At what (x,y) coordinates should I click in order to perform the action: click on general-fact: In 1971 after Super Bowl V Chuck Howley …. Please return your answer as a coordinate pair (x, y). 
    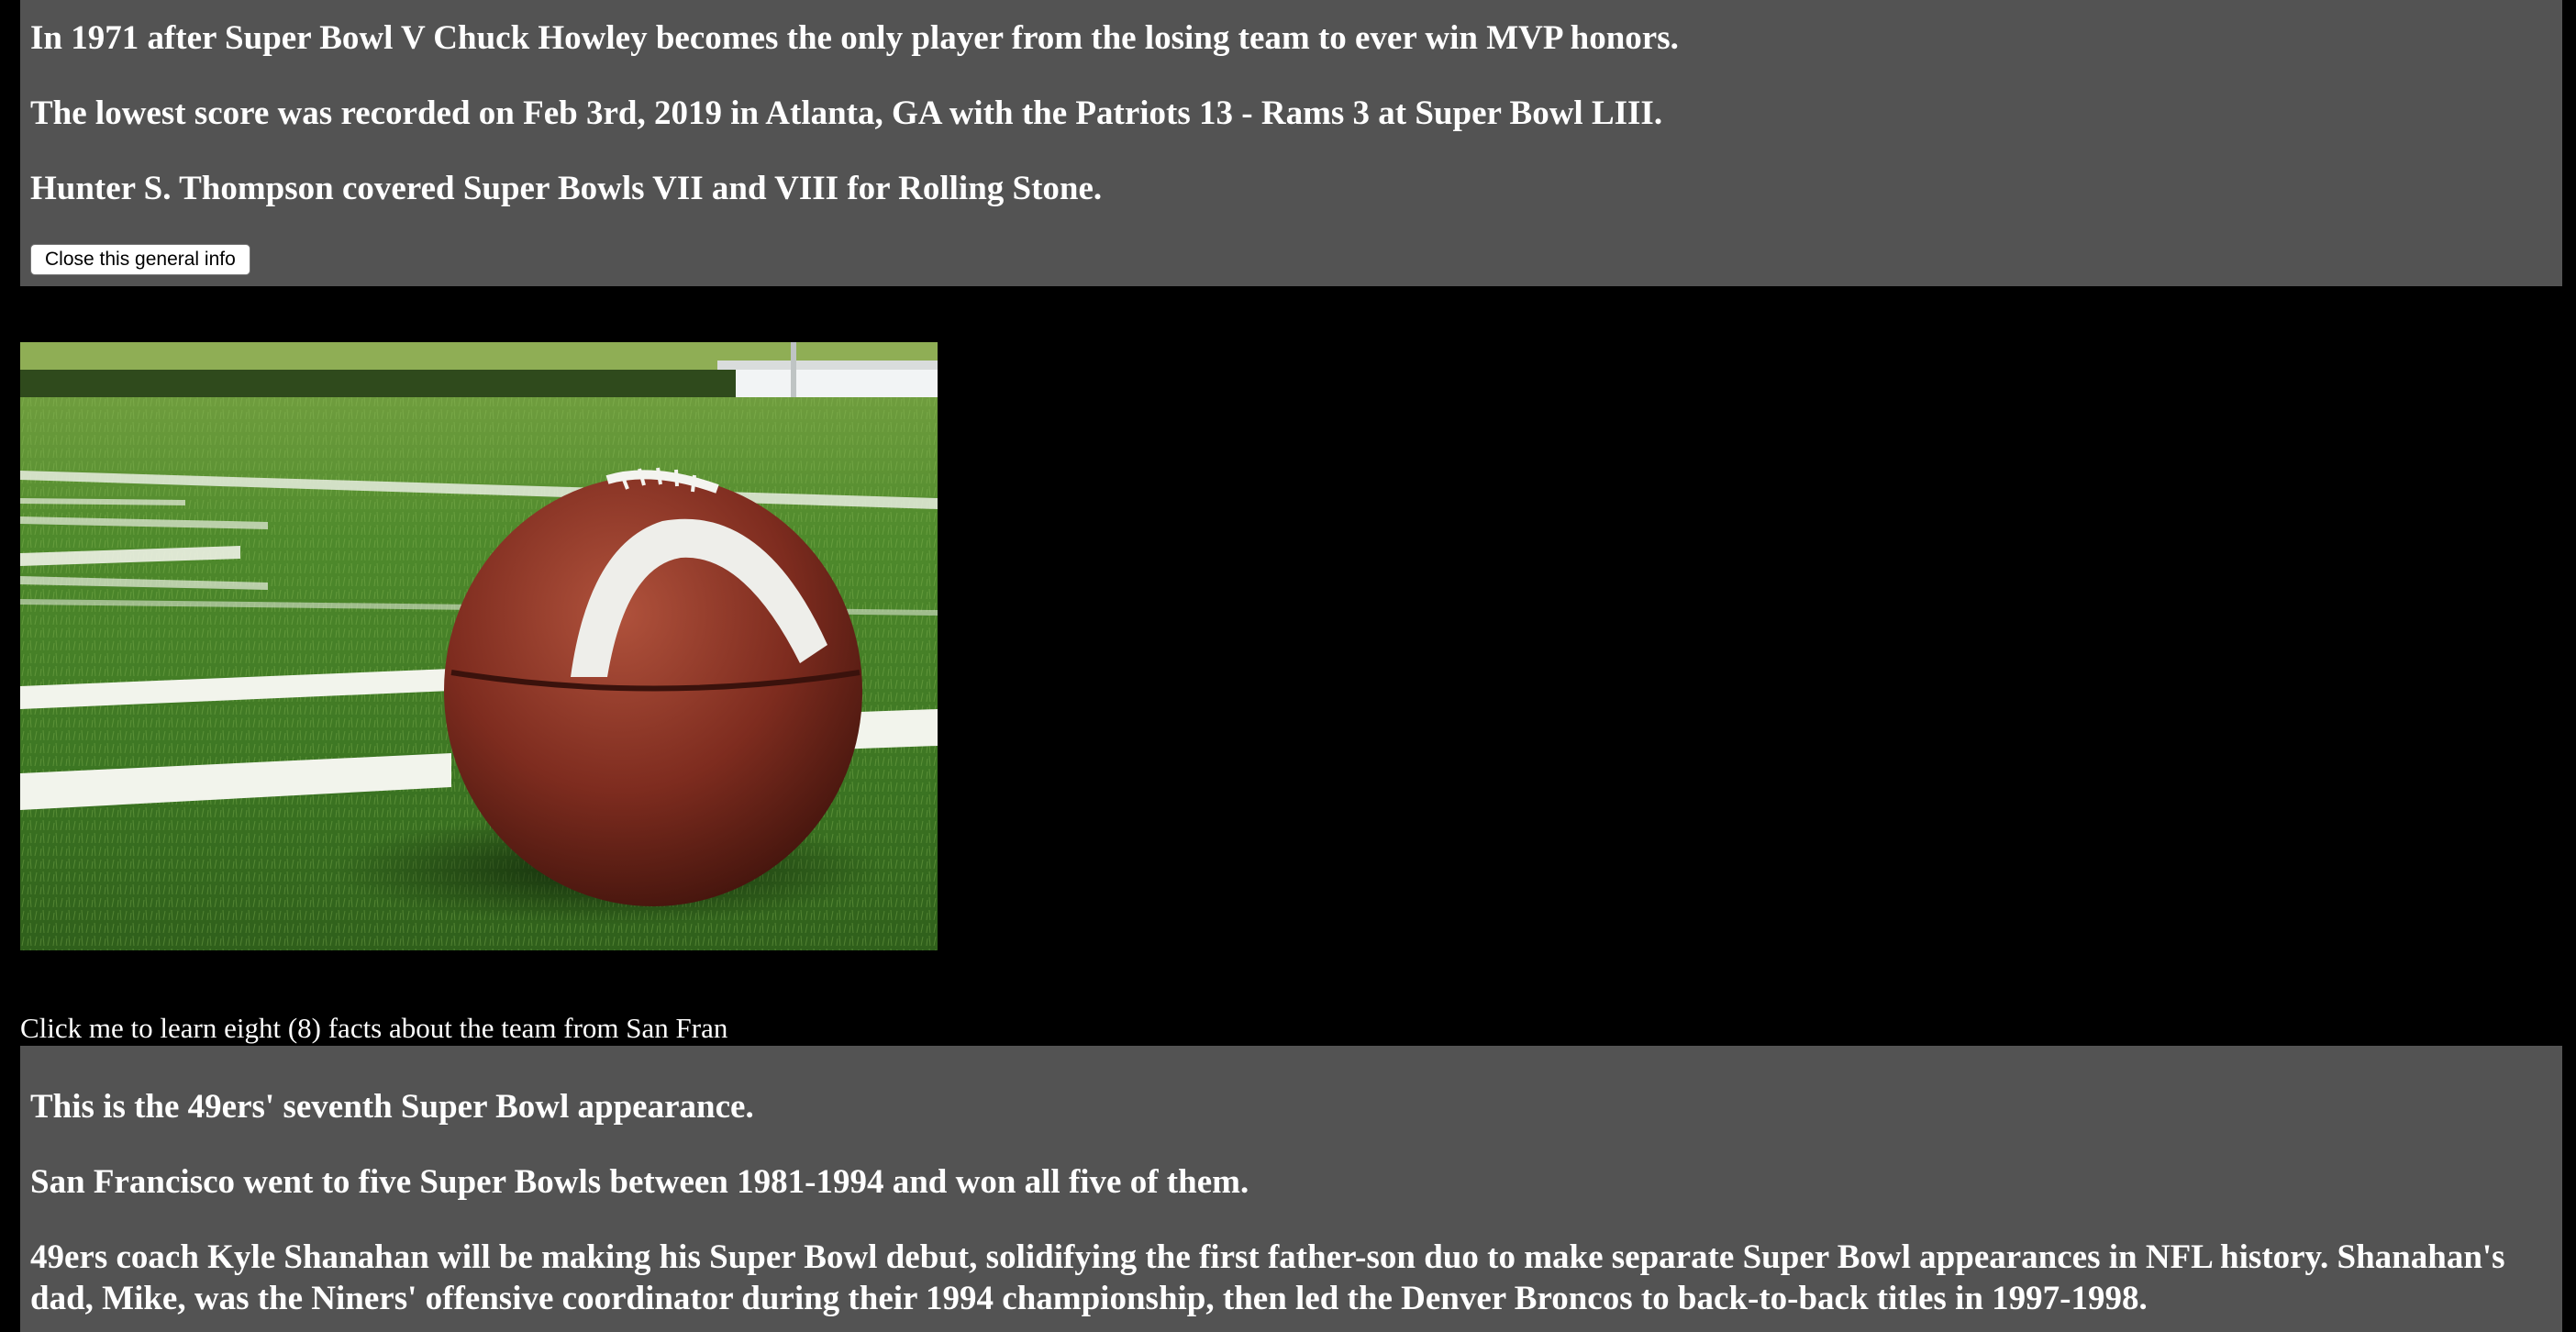
    Looking at the image, I should click on (854, 38).